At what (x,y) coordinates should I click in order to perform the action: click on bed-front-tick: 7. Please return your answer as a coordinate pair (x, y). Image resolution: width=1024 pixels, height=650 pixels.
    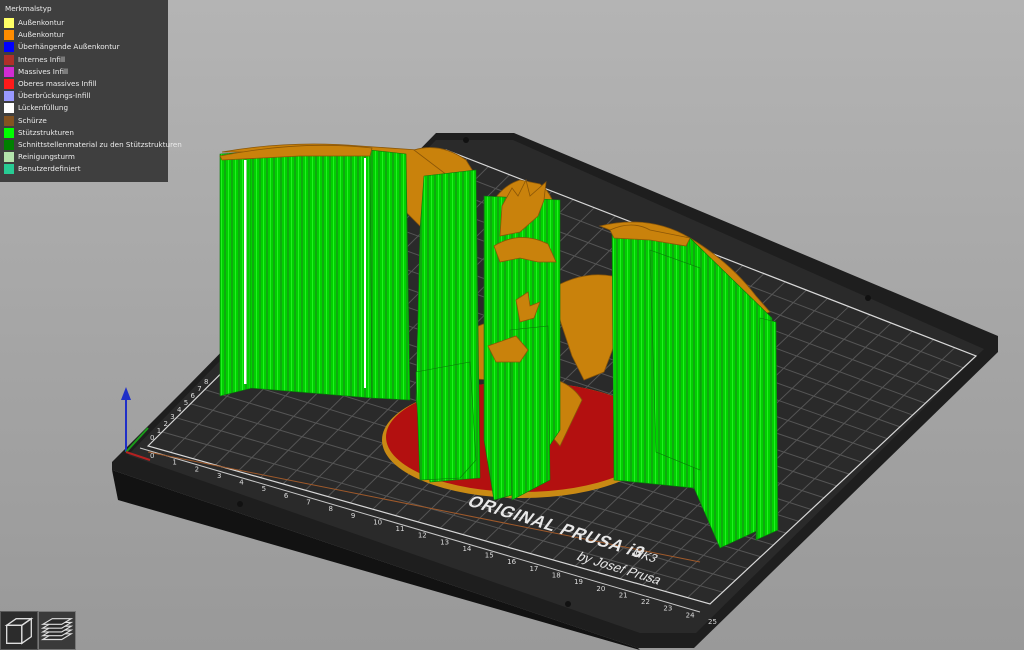
    Looking at the image, I should click on (308, 502).